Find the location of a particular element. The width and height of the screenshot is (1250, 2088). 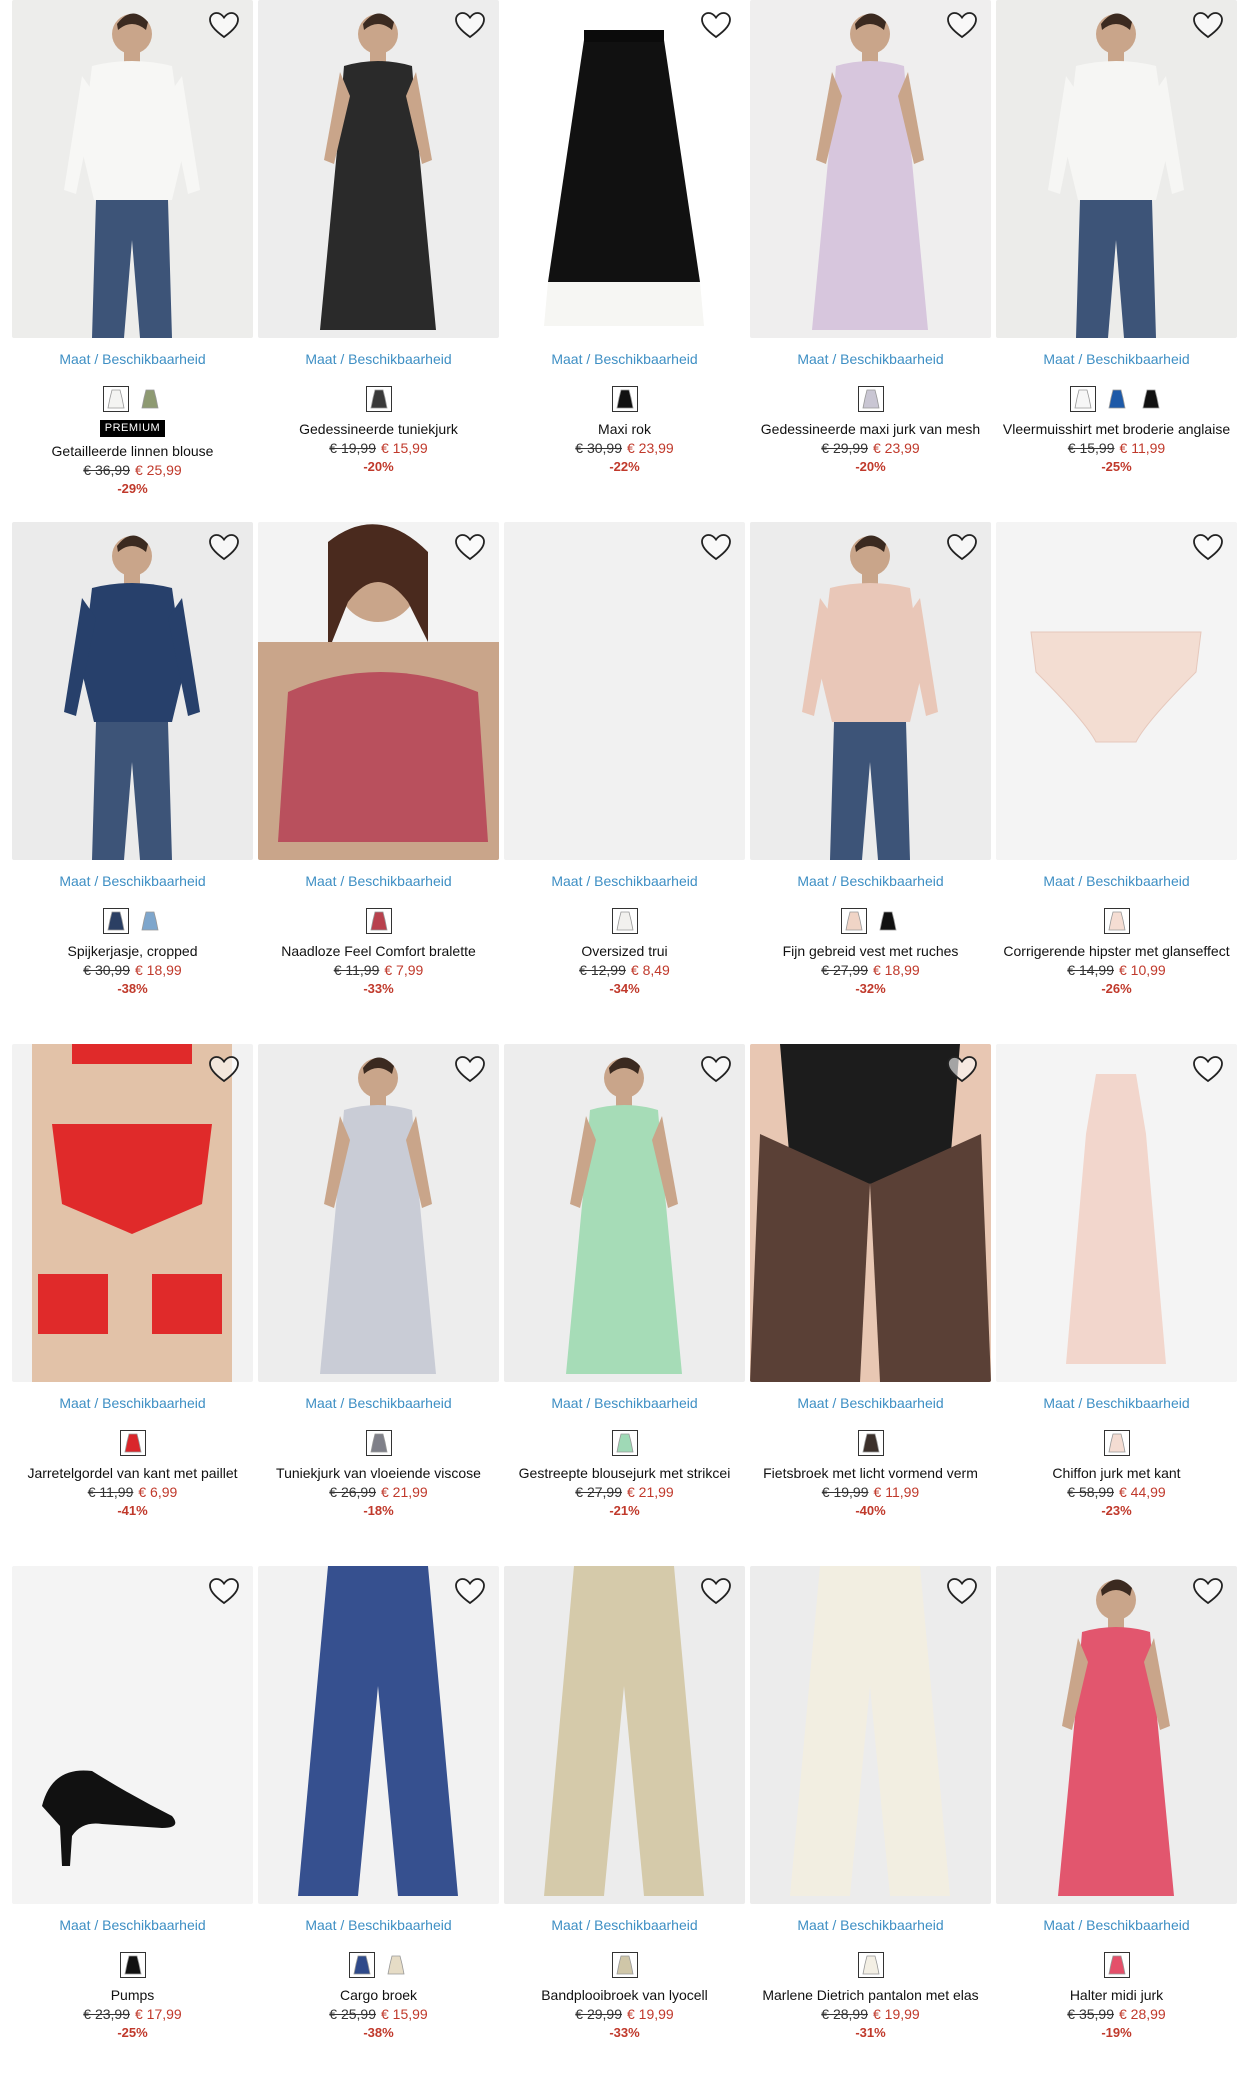

product-name: Fijn gebreid vest met ruches is located at coordinates (870, 951).